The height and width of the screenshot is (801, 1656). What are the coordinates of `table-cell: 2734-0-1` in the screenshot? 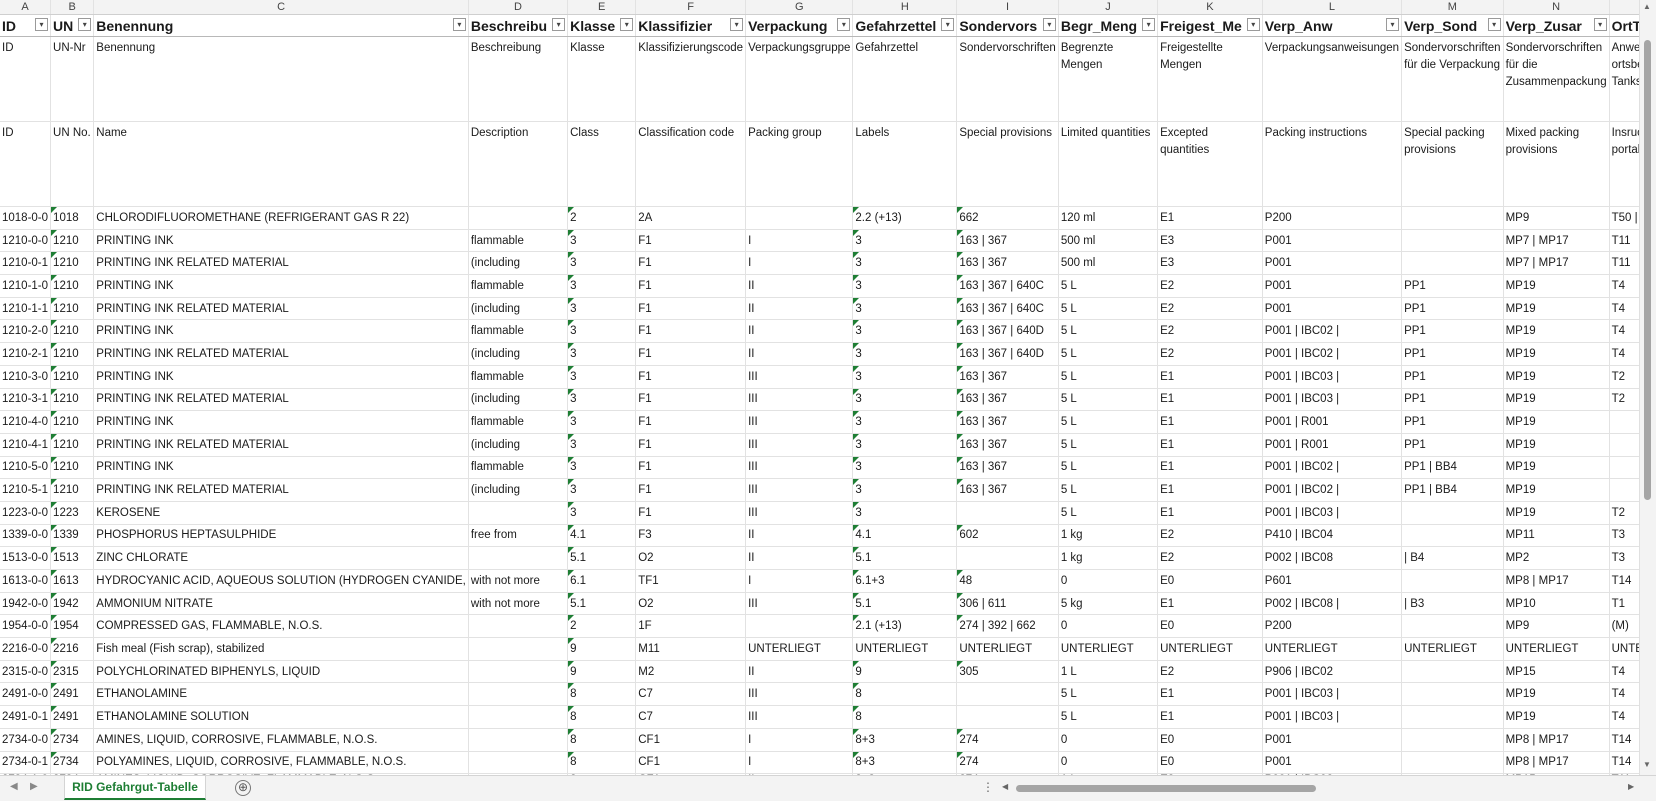 It's located at (26, 763).